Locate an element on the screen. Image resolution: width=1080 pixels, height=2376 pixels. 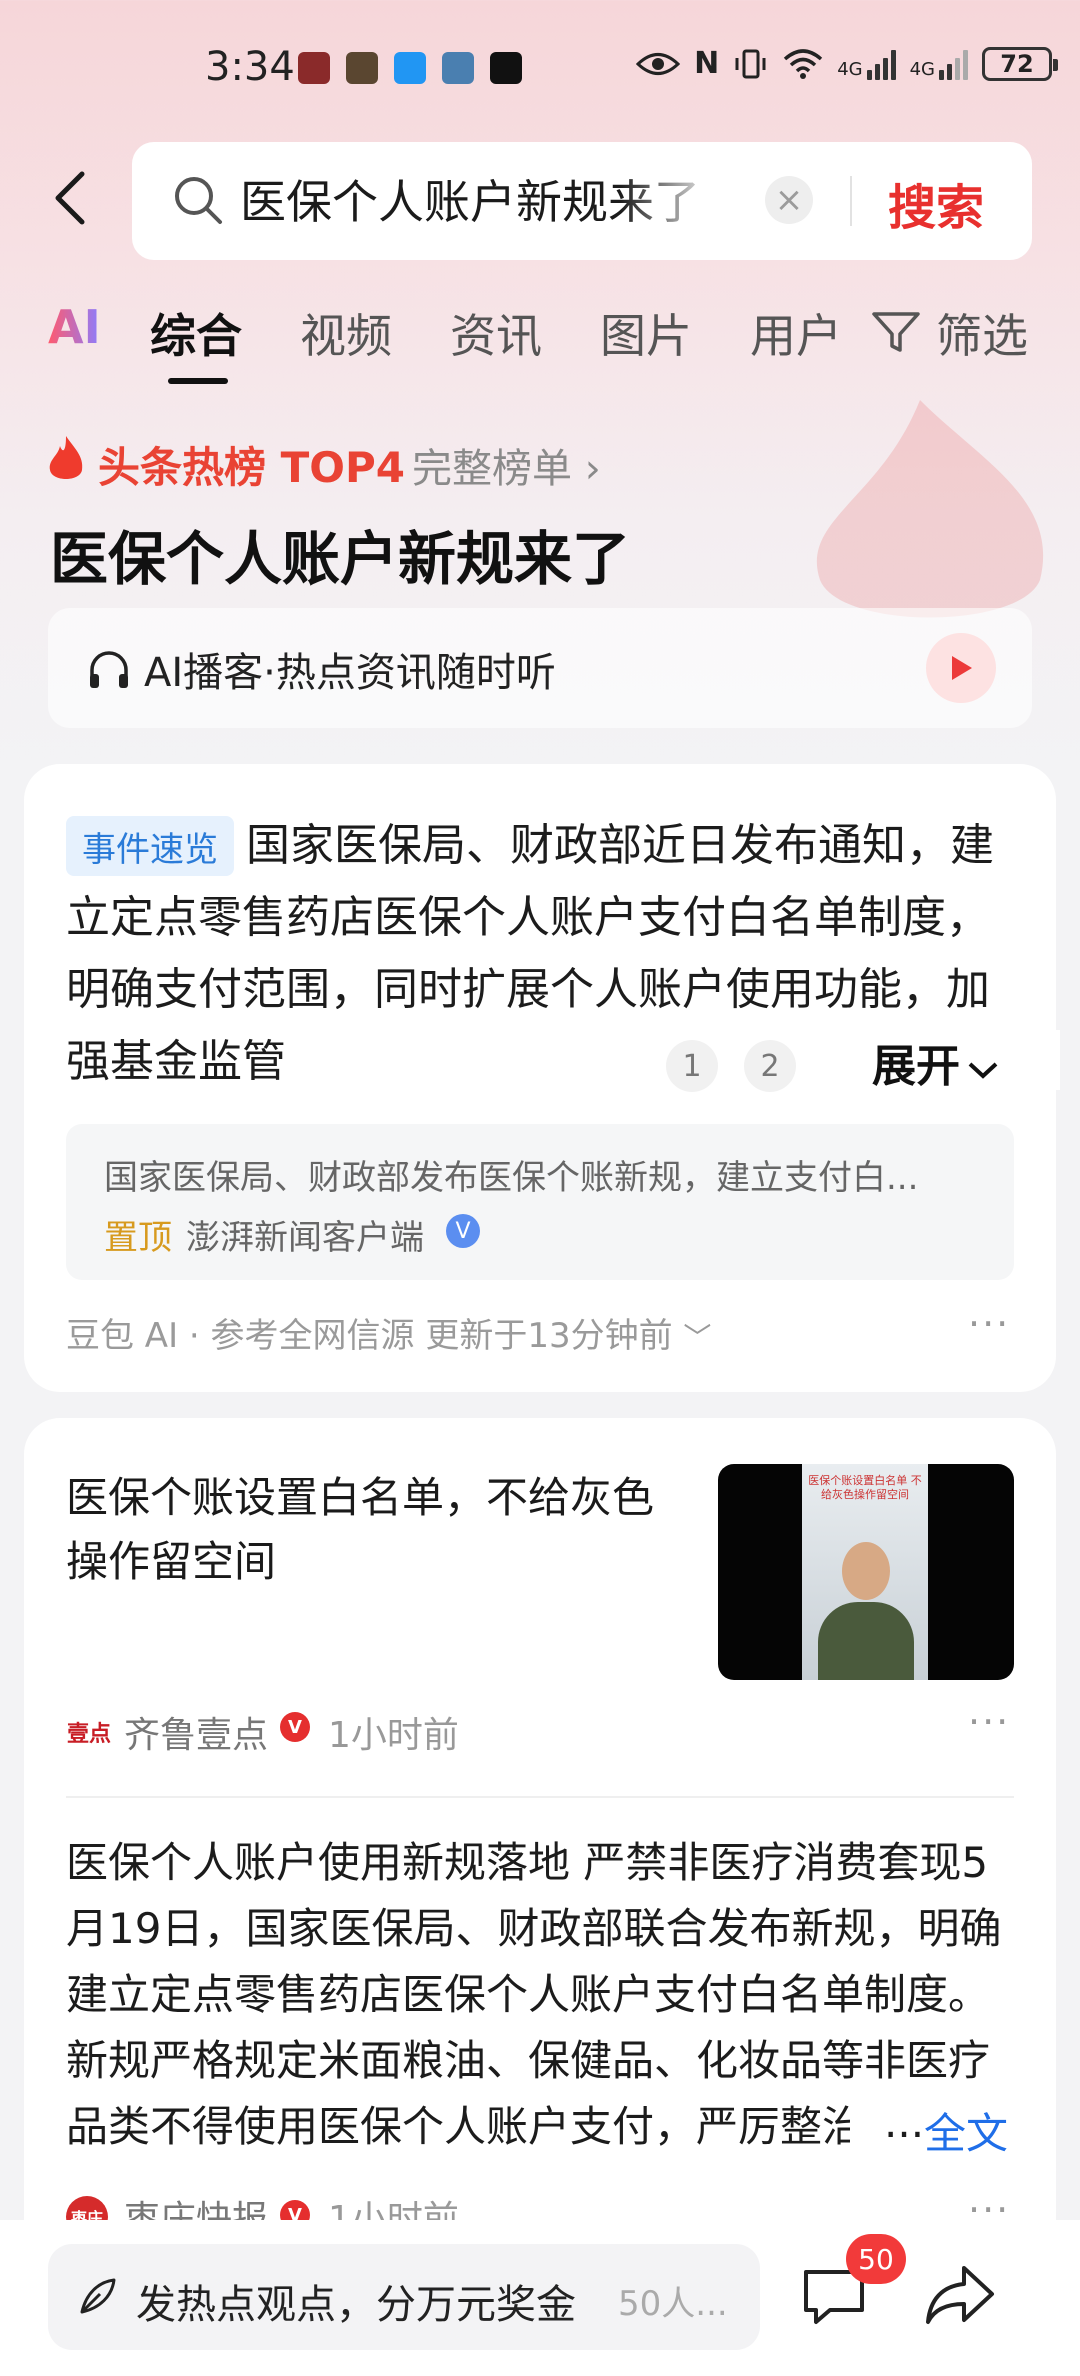
status-bar: 3:34 N 4G 4G 72 is located at coordinates (540, 60).